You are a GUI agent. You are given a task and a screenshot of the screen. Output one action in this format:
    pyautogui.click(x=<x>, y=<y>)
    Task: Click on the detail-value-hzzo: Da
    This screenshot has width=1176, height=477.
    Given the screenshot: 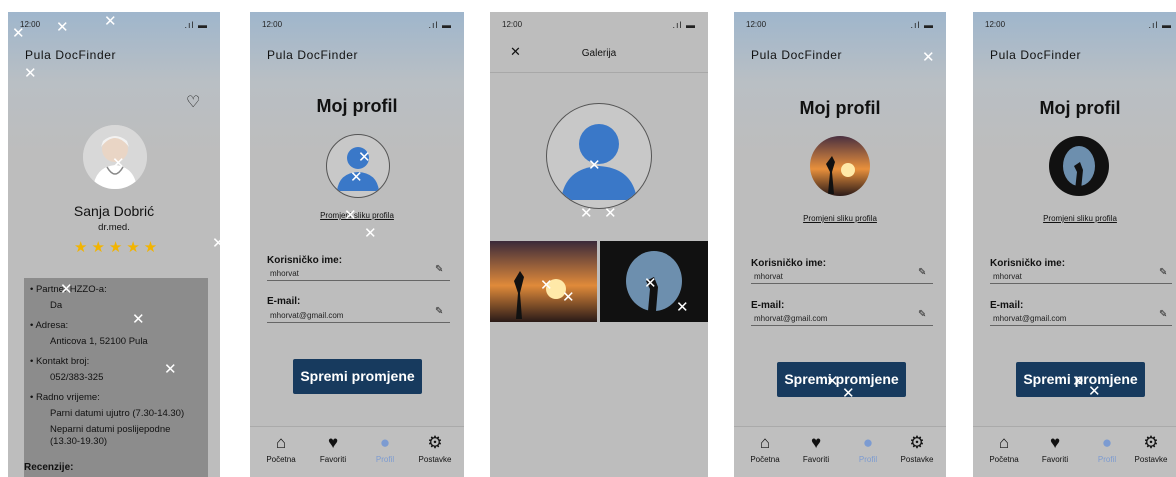 What is the action you would take?
    pyautogui.click(x=56, y=305)
    